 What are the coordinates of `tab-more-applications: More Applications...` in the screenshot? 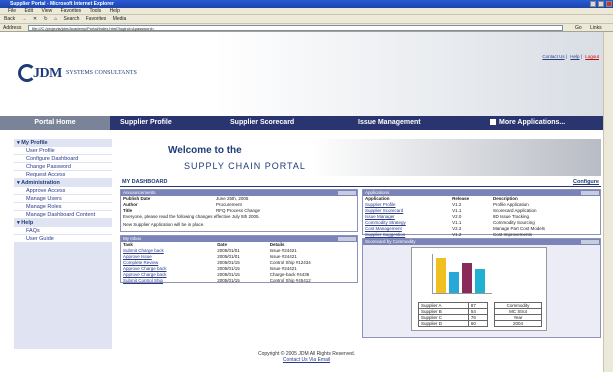 It's located at (527, 123).